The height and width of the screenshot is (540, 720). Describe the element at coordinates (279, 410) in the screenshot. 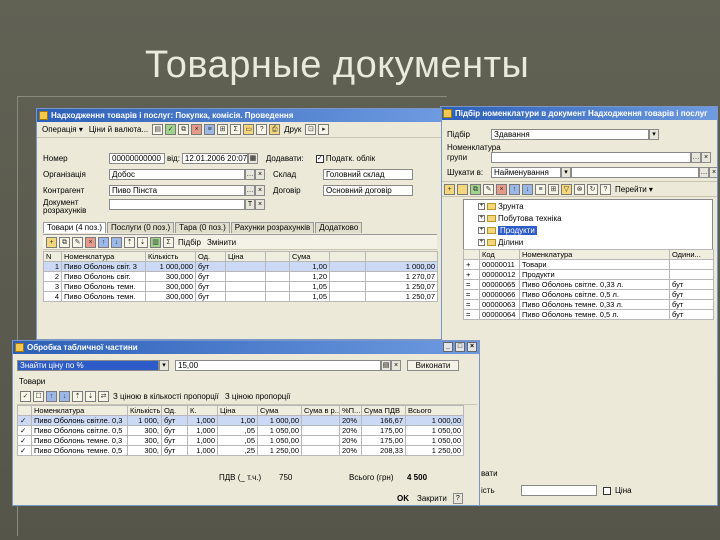

I see `column-header: Сума` at that location.